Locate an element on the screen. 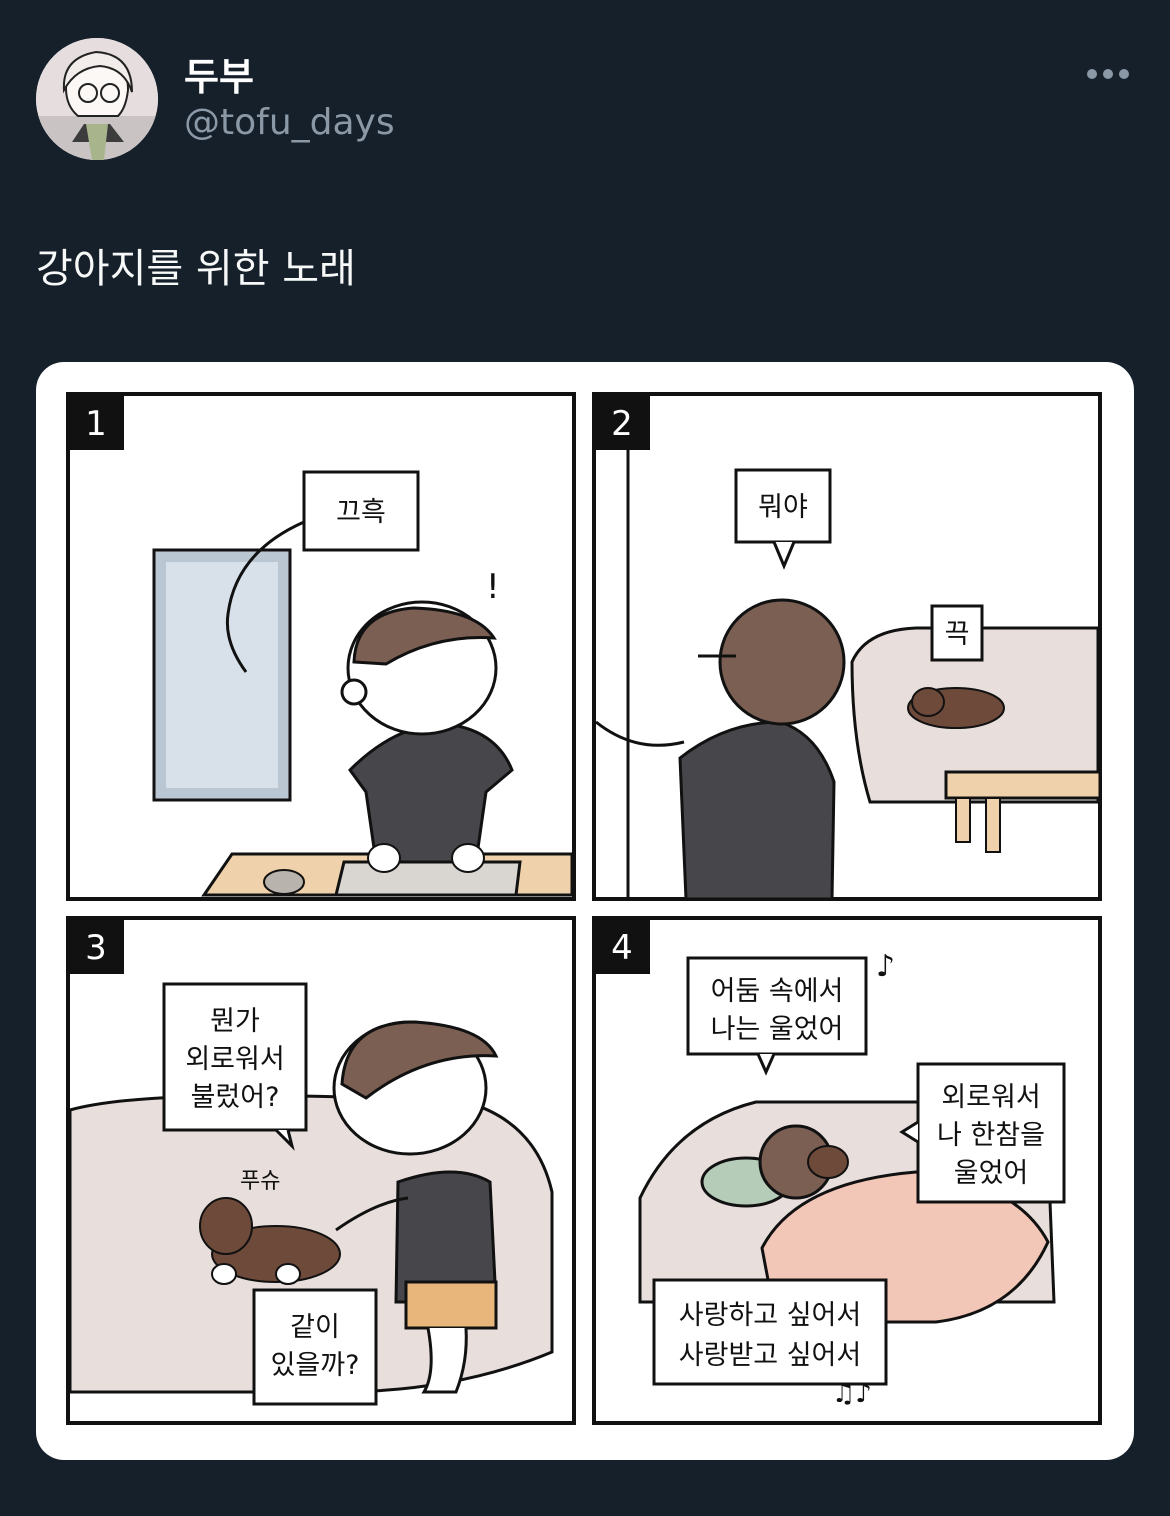  panel-3-bubble-1-line-3: 불렀어? is located at coordinates (235, 1097).